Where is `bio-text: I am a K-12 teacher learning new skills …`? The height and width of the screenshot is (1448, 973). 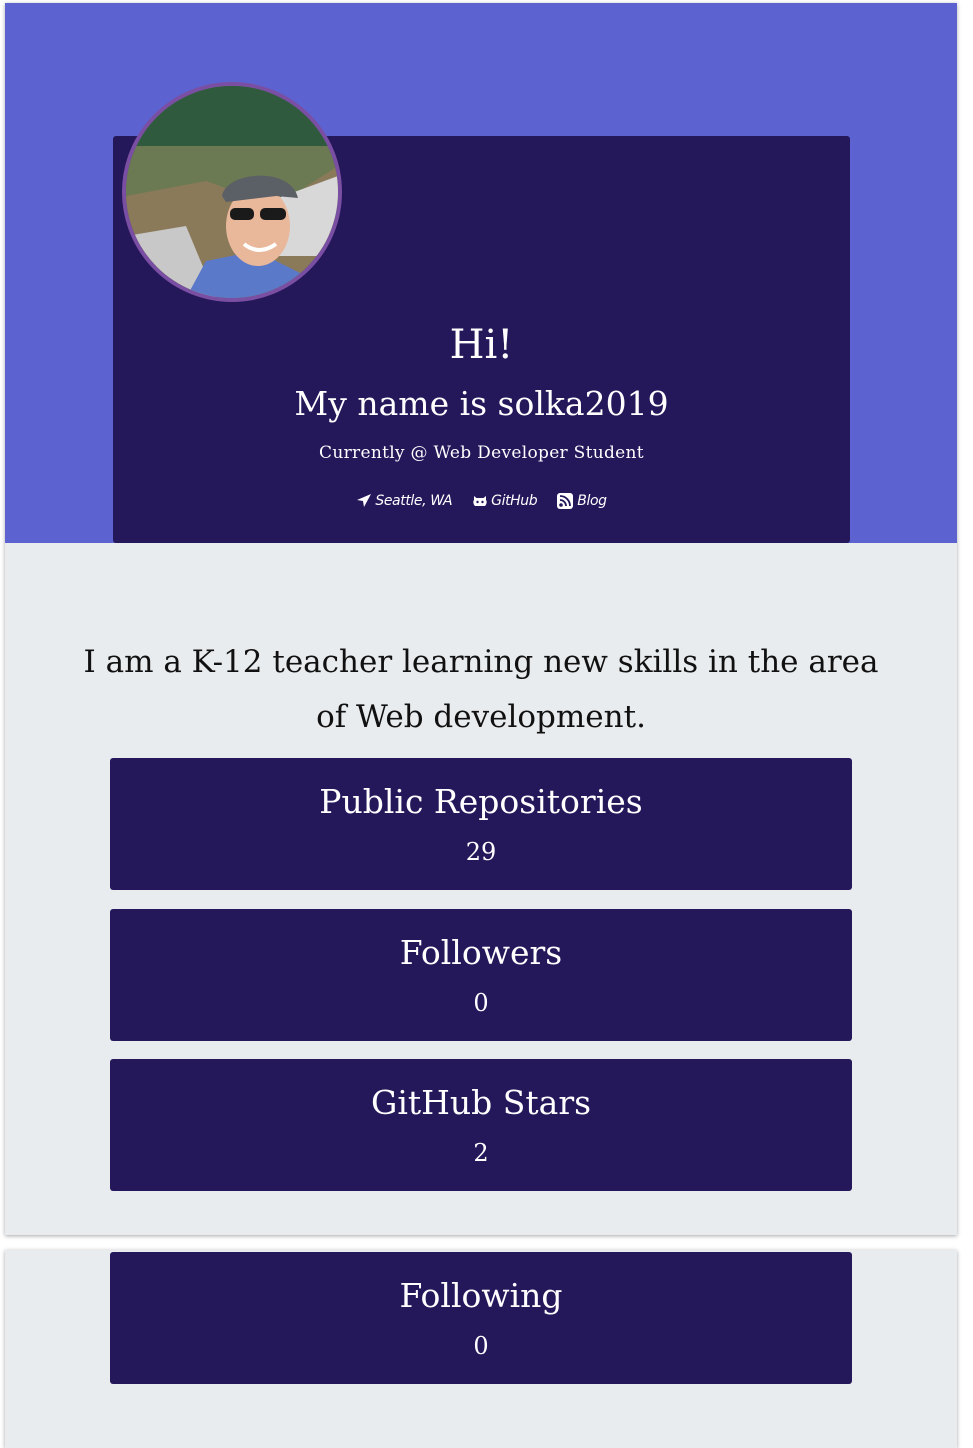
bio-text: I am a K-12 teacher learning new skills … is located at coordinates (481, 689).